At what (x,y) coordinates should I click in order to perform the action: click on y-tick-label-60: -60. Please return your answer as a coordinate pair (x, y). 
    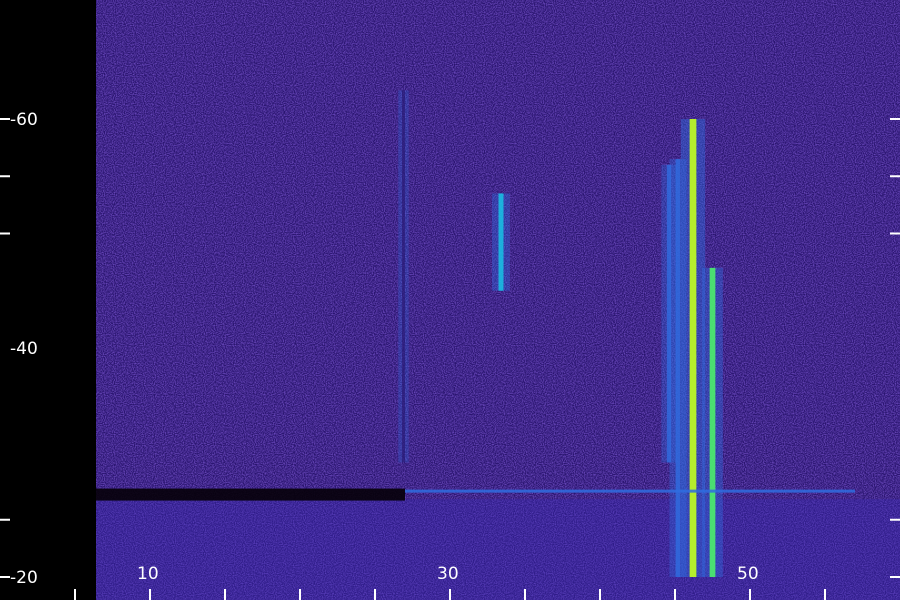
    Looking at the image, I should click on (24, 120).